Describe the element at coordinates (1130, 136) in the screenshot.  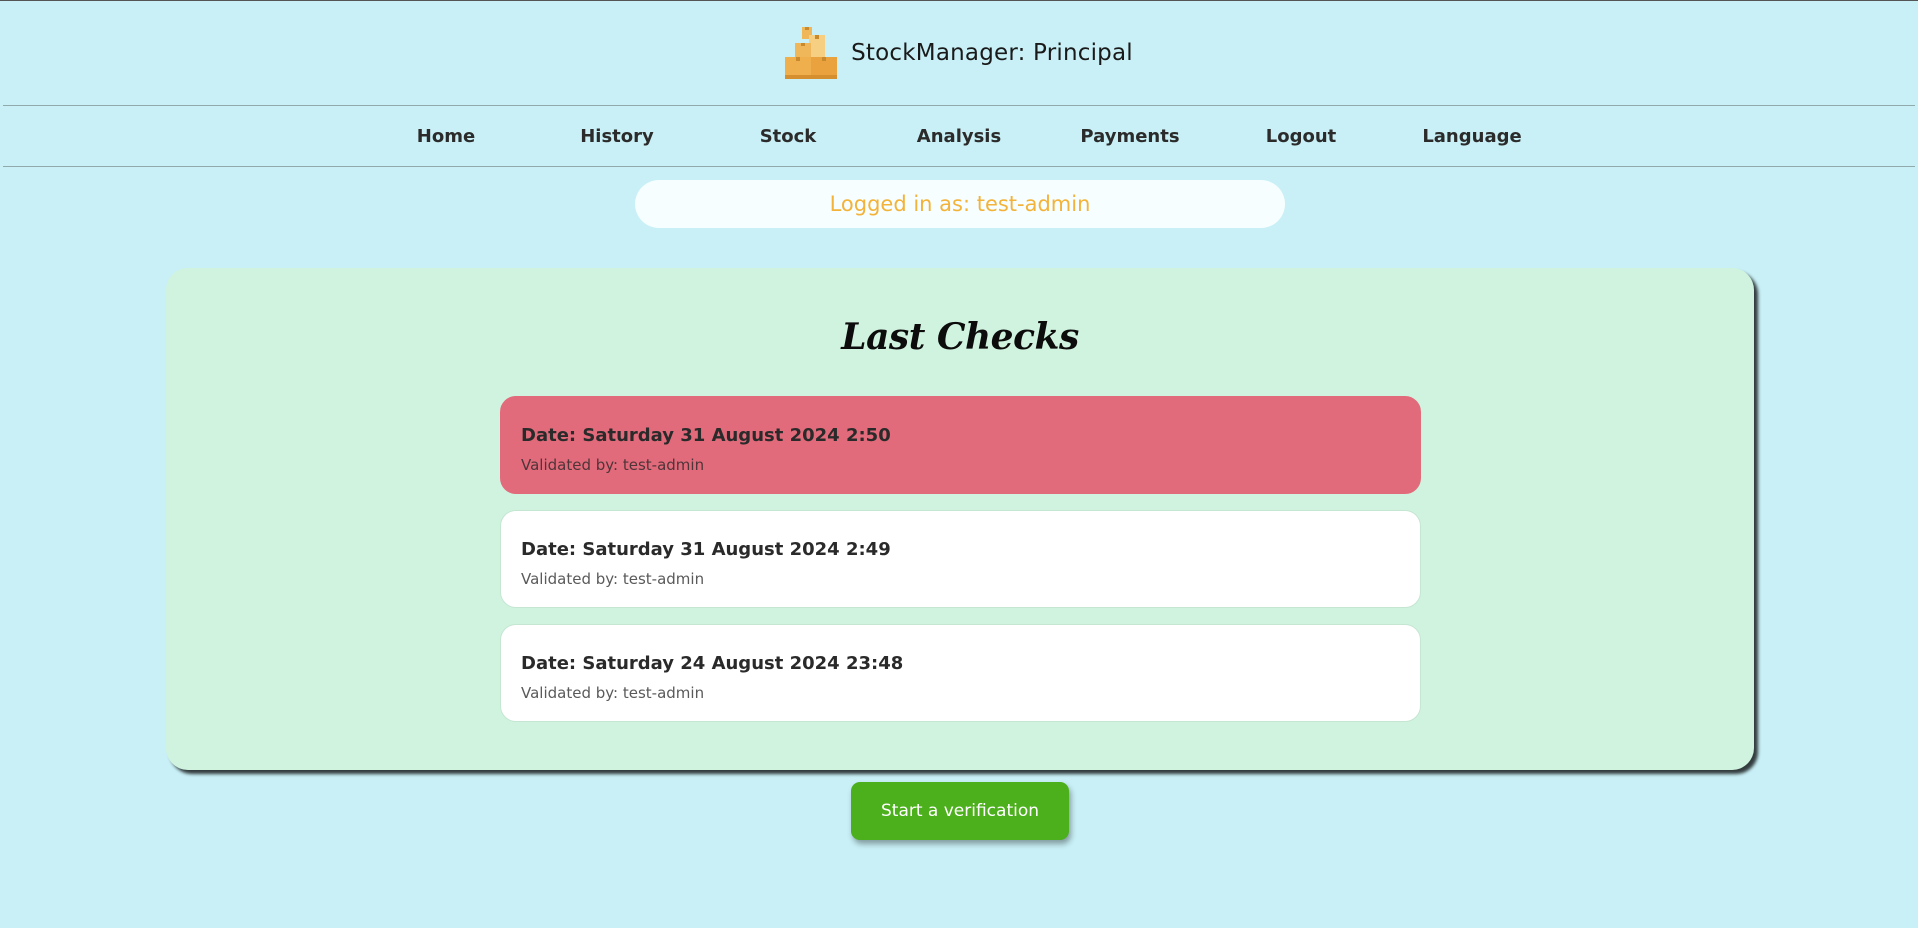
I see `nav-payments: Payments` at that location.